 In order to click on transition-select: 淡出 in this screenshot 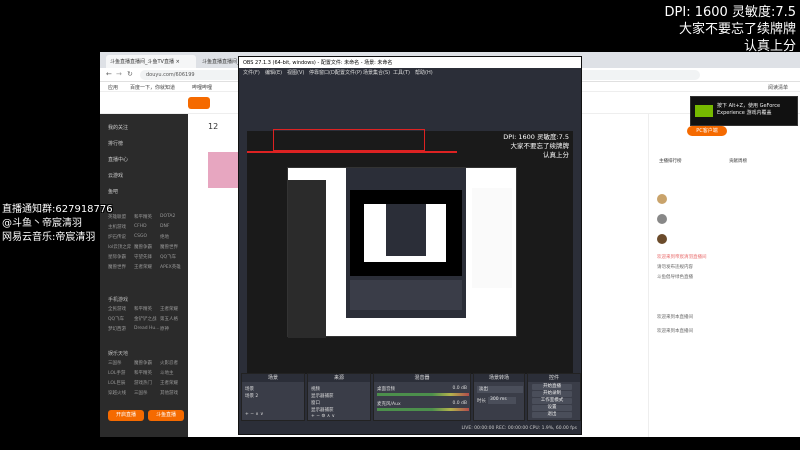, I will do `click(500, 389)`.